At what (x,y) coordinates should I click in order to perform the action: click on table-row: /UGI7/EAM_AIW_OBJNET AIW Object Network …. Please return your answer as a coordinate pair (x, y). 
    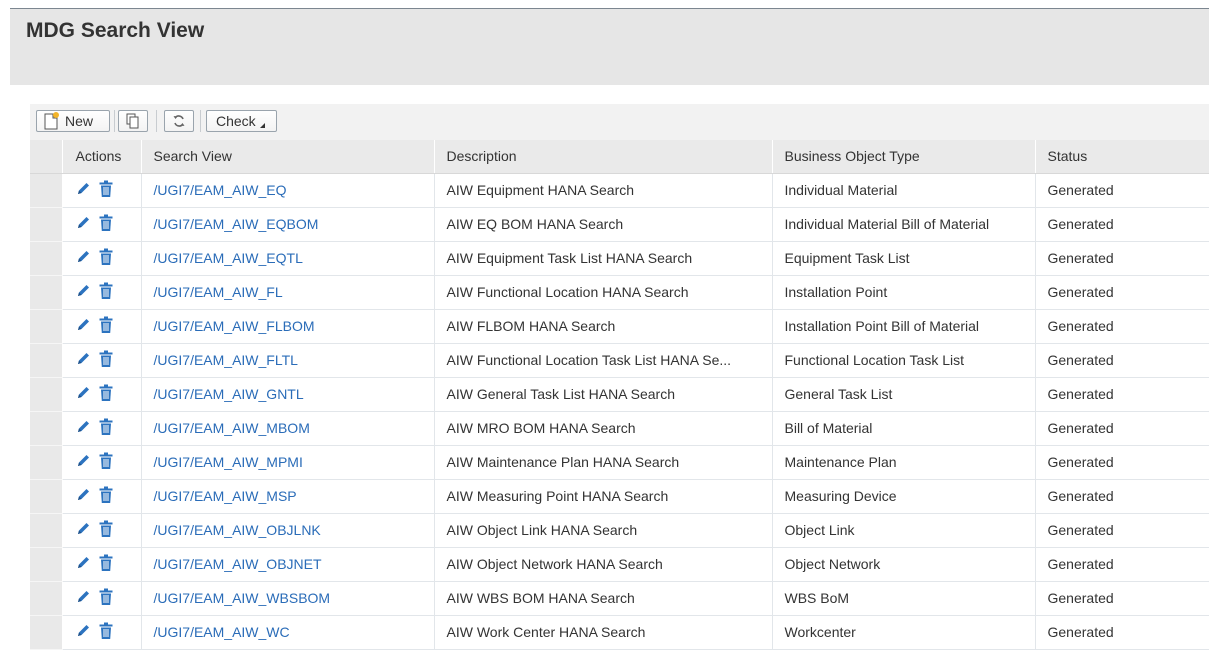
    Looking at the image, I should click on (619, 564).